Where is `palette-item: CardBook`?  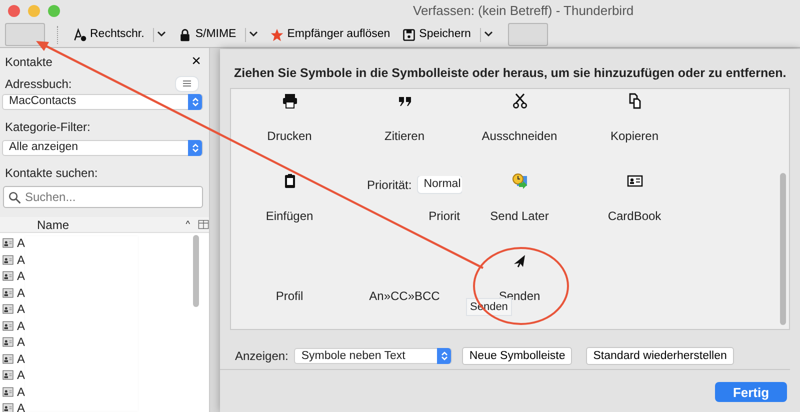
palette-item: CardBook is located at coordinates (635, 215).